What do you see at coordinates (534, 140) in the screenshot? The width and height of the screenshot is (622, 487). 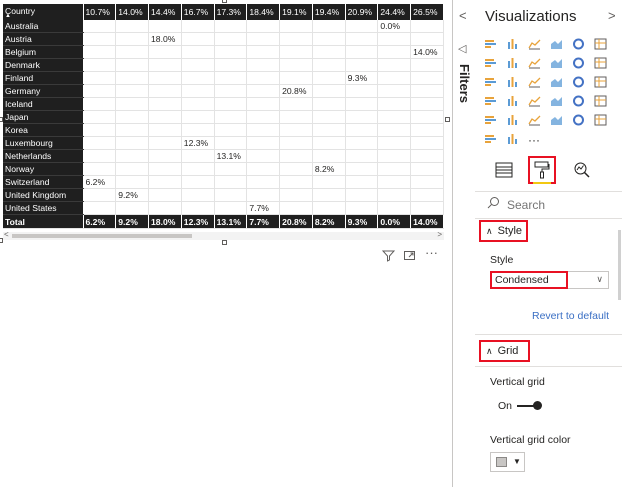 I see `more-visuals-icon: ···` at bounding box center [534, 140].